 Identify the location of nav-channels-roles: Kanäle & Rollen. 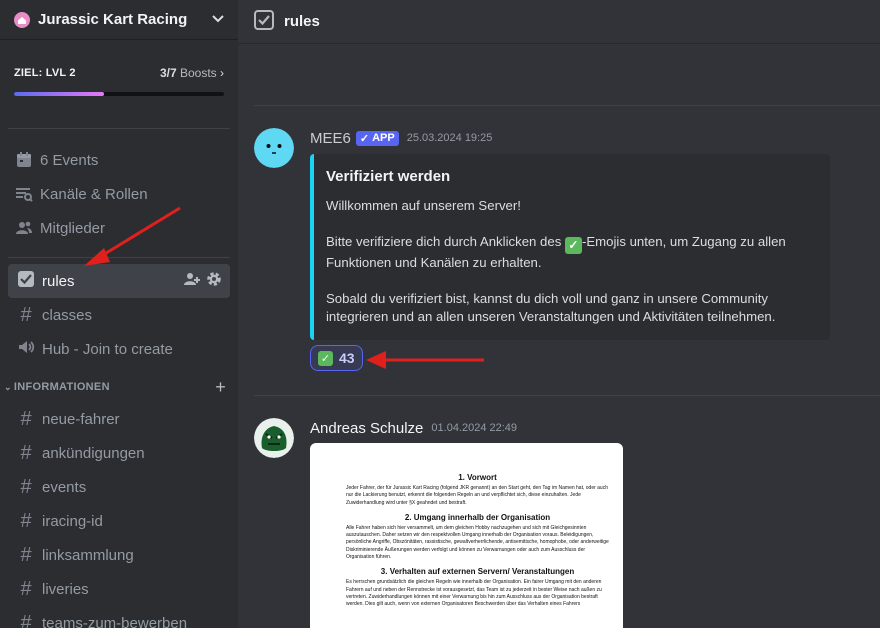
(115, 194).